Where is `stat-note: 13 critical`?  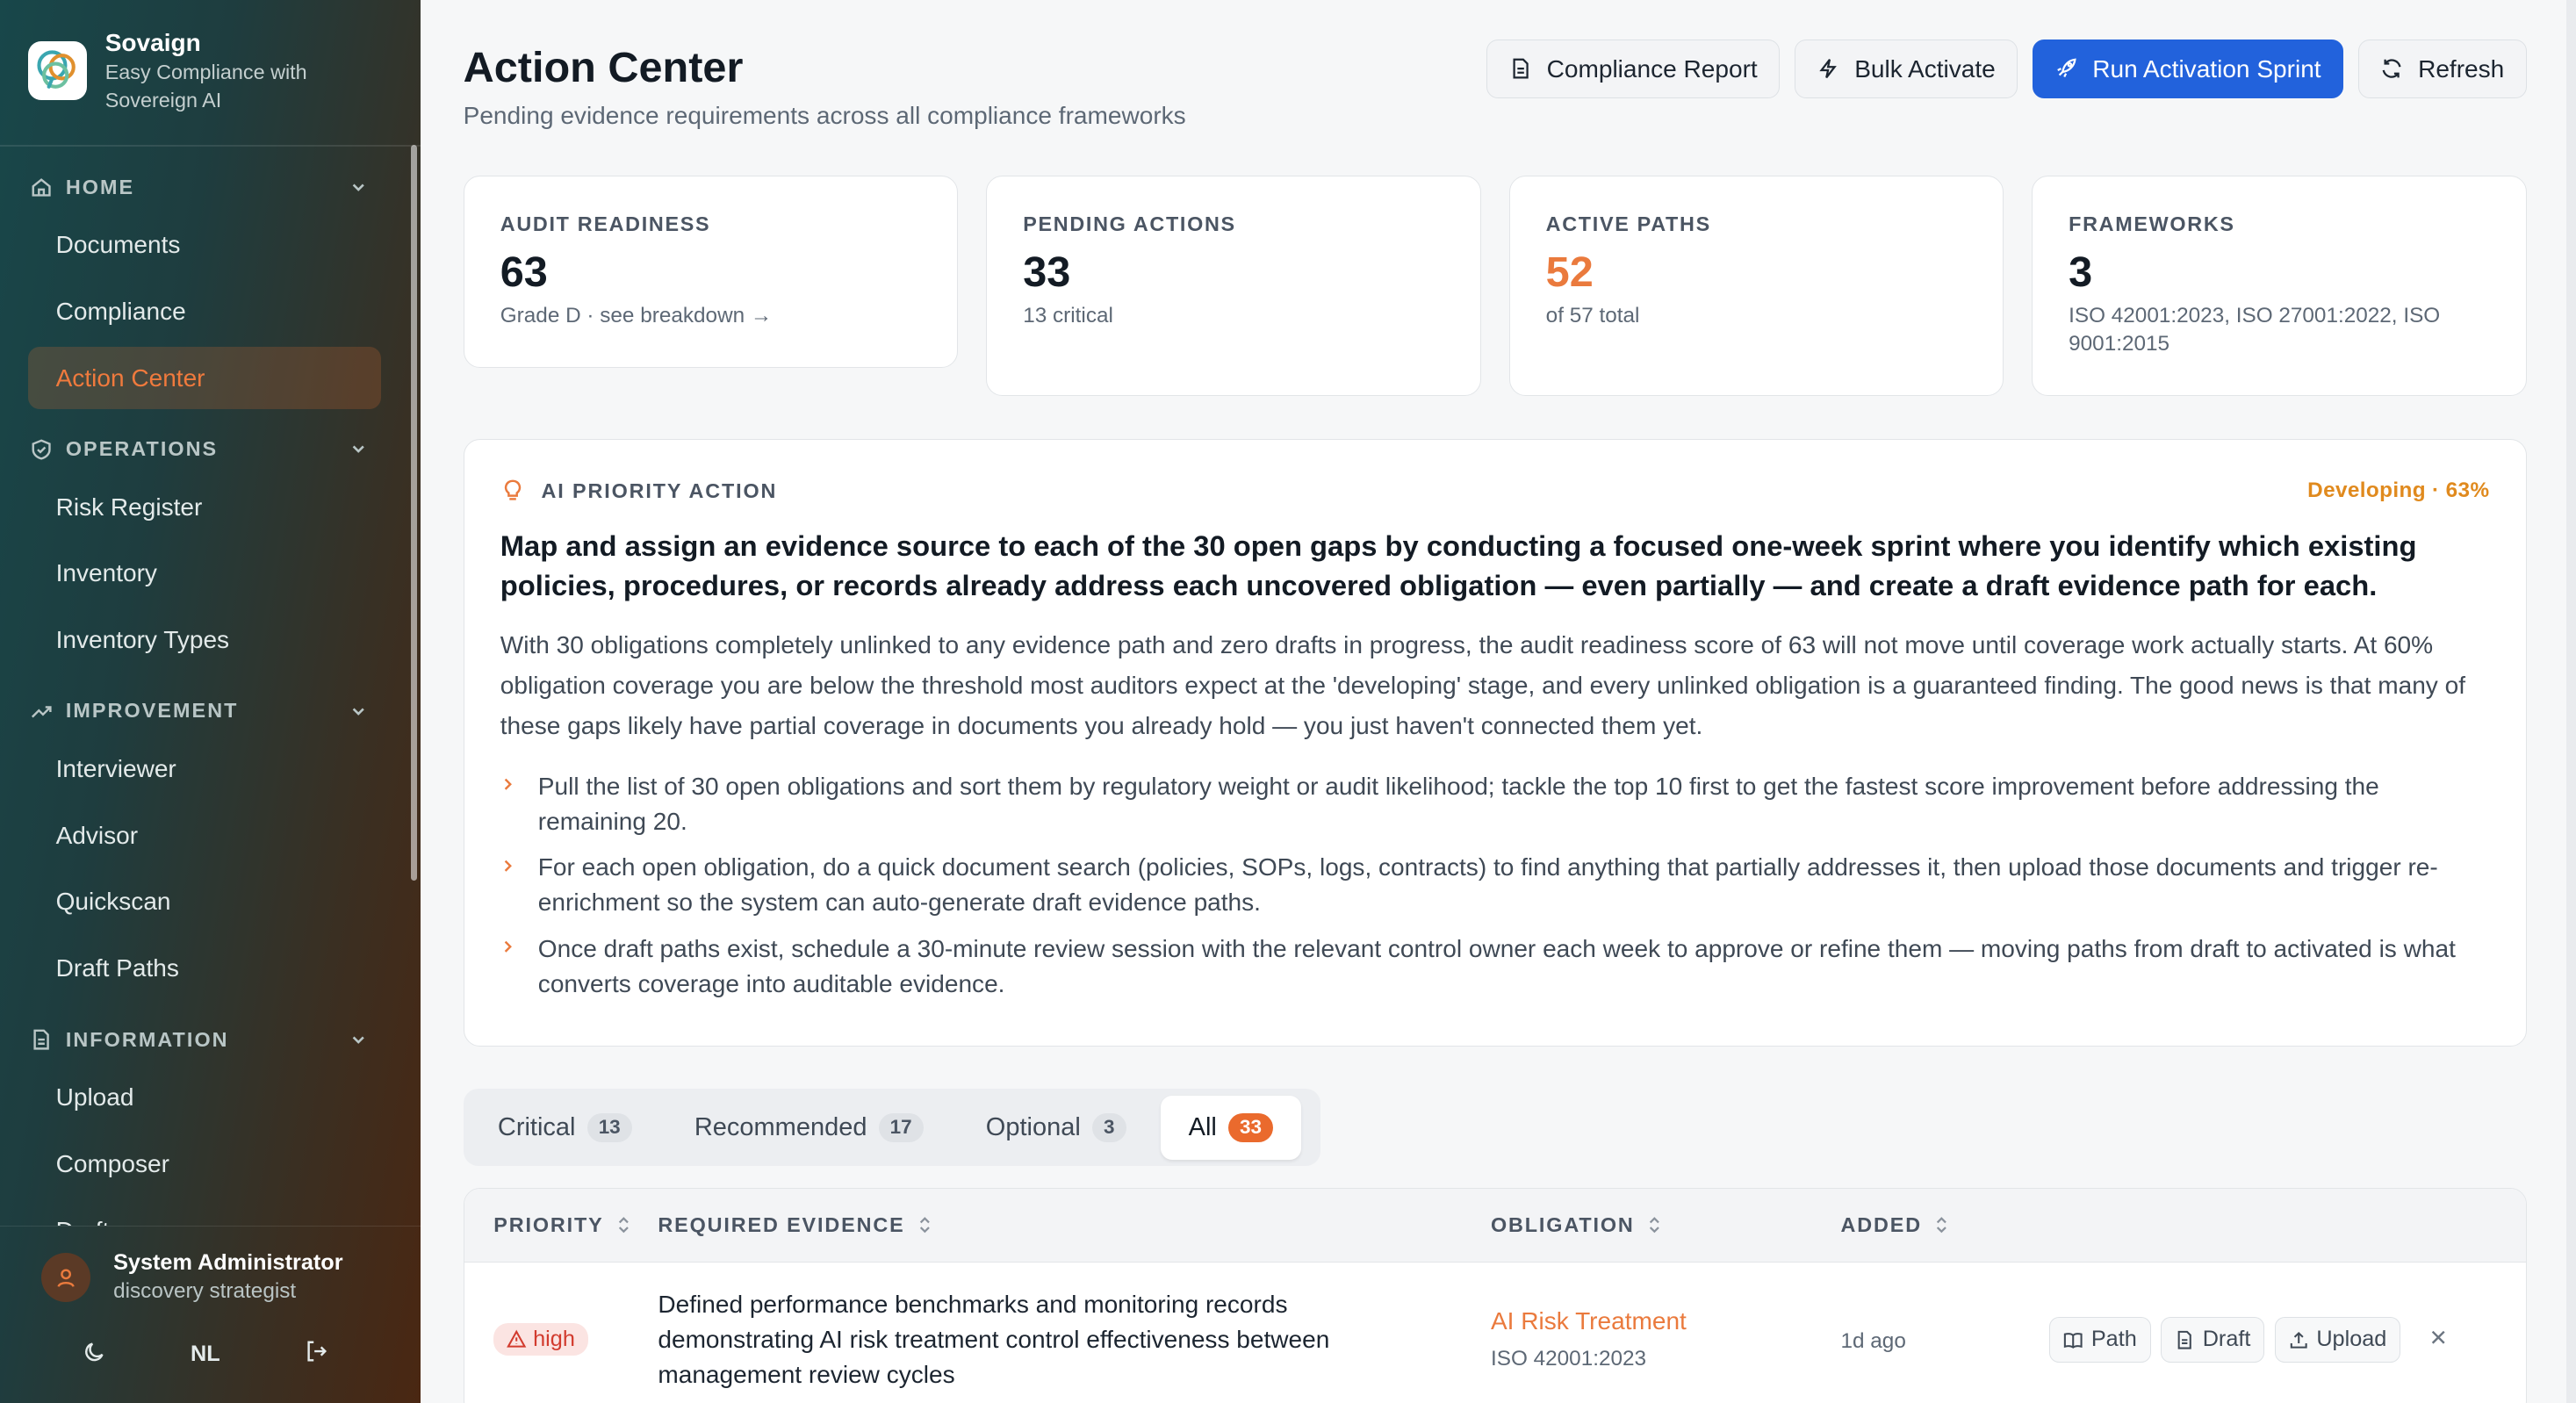
stat-note: 13 critical is located at coordinates (1068, 316).